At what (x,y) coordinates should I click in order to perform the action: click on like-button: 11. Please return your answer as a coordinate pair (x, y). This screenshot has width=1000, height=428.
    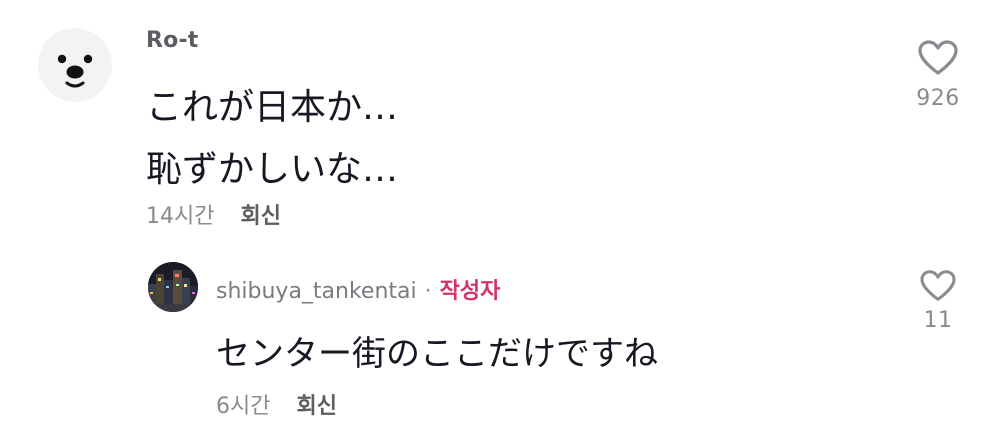
    Looking at the image, I should click on (938, 301).